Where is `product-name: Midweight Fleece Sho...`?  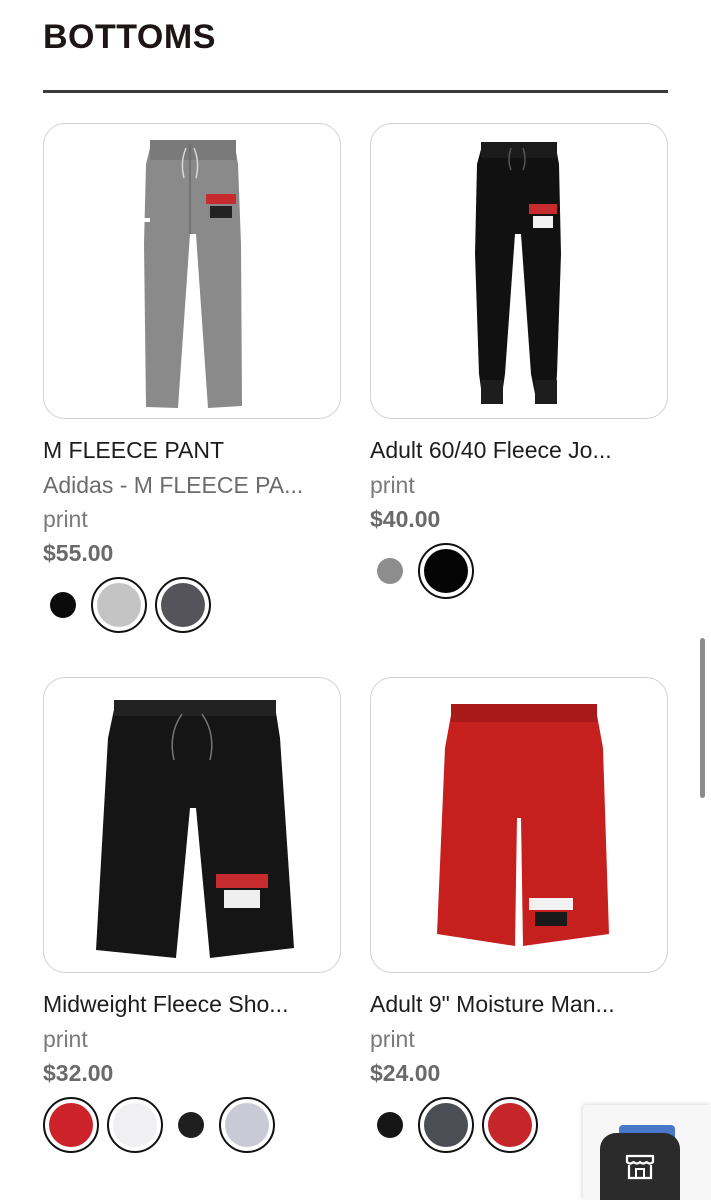
product-name: Midweight Fleece Sho... is located at coordinates (192, 1004).